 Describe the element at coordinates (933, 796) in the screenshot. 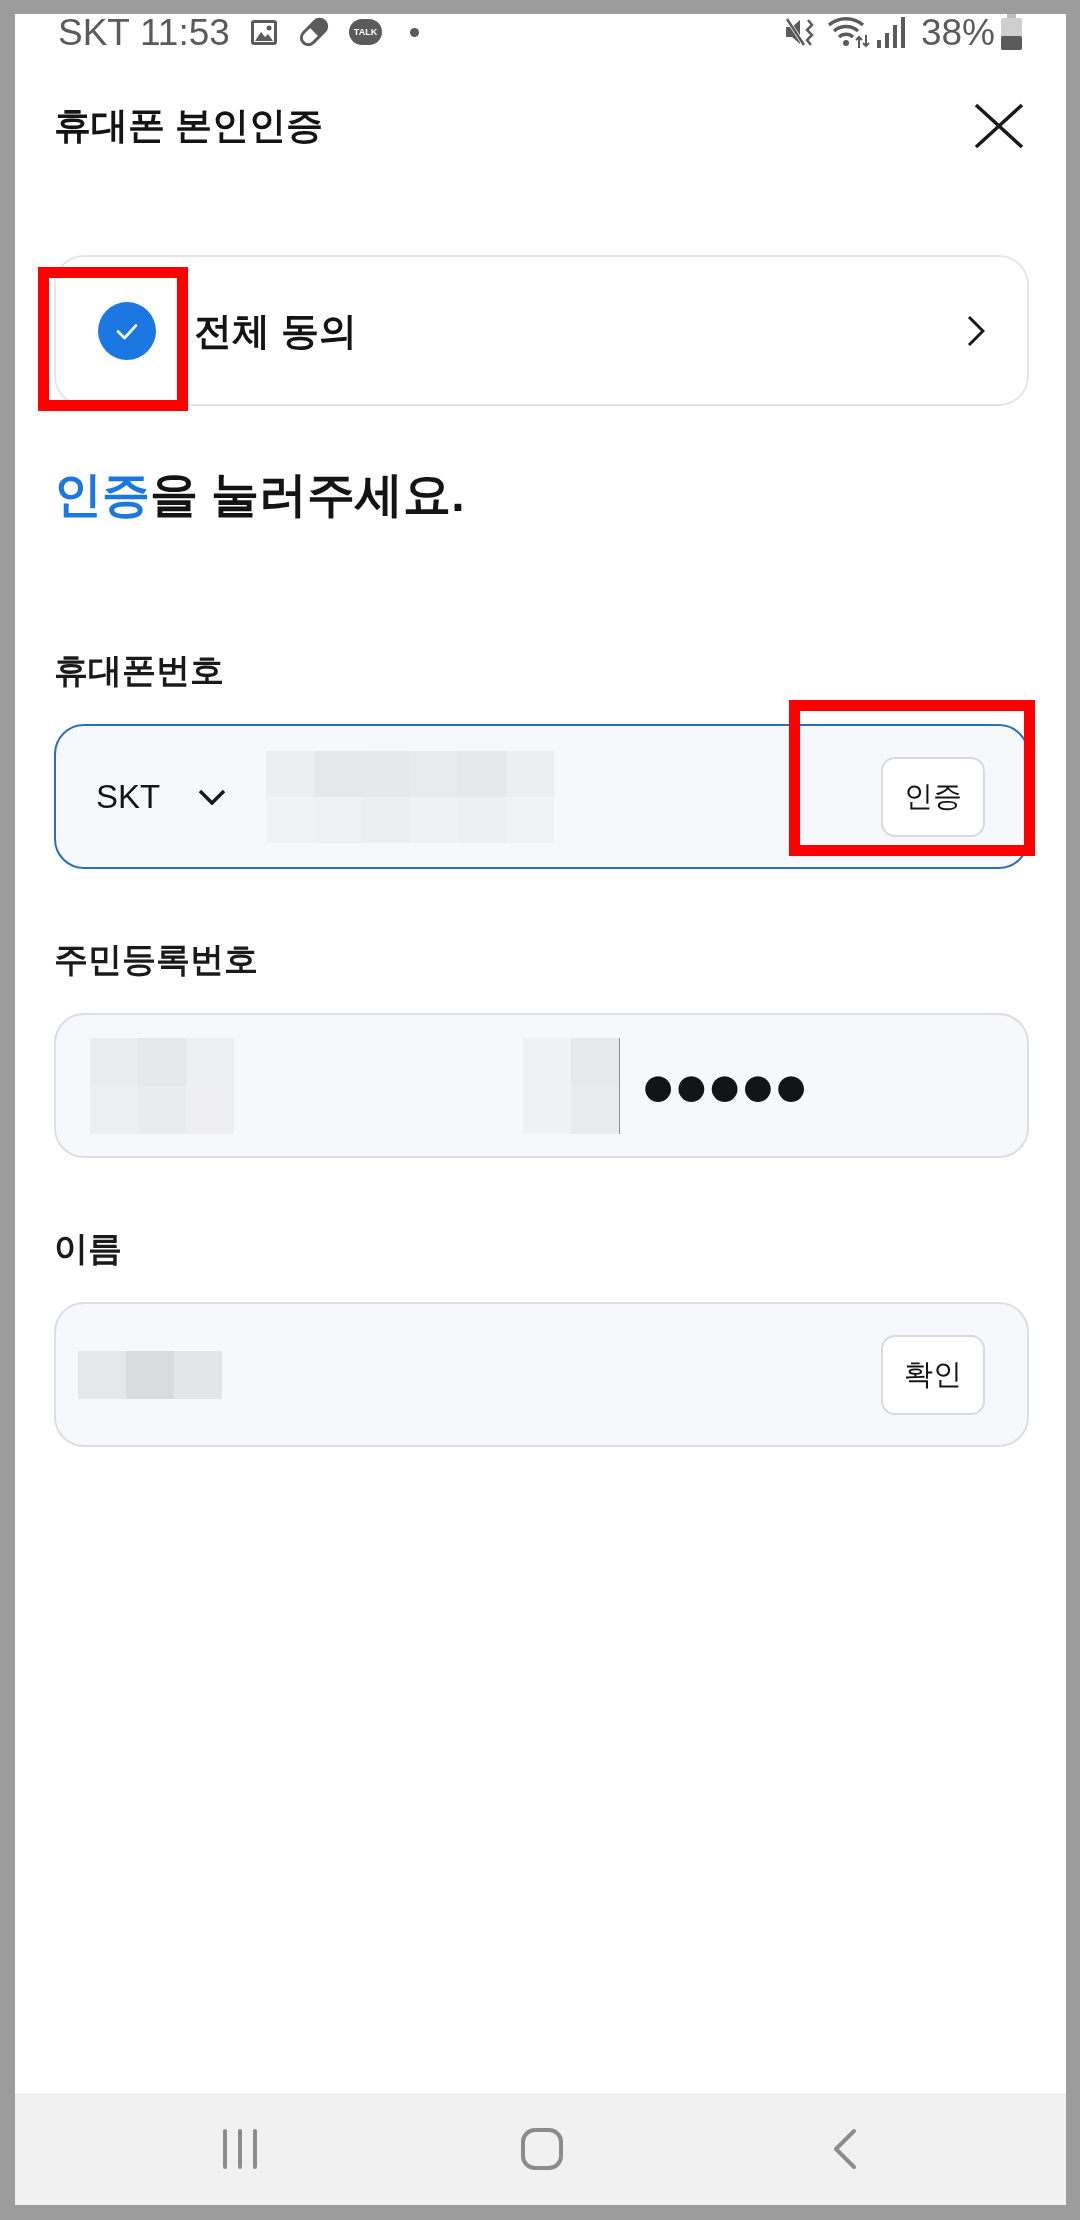

I see `verify-button: 인증` at that location.